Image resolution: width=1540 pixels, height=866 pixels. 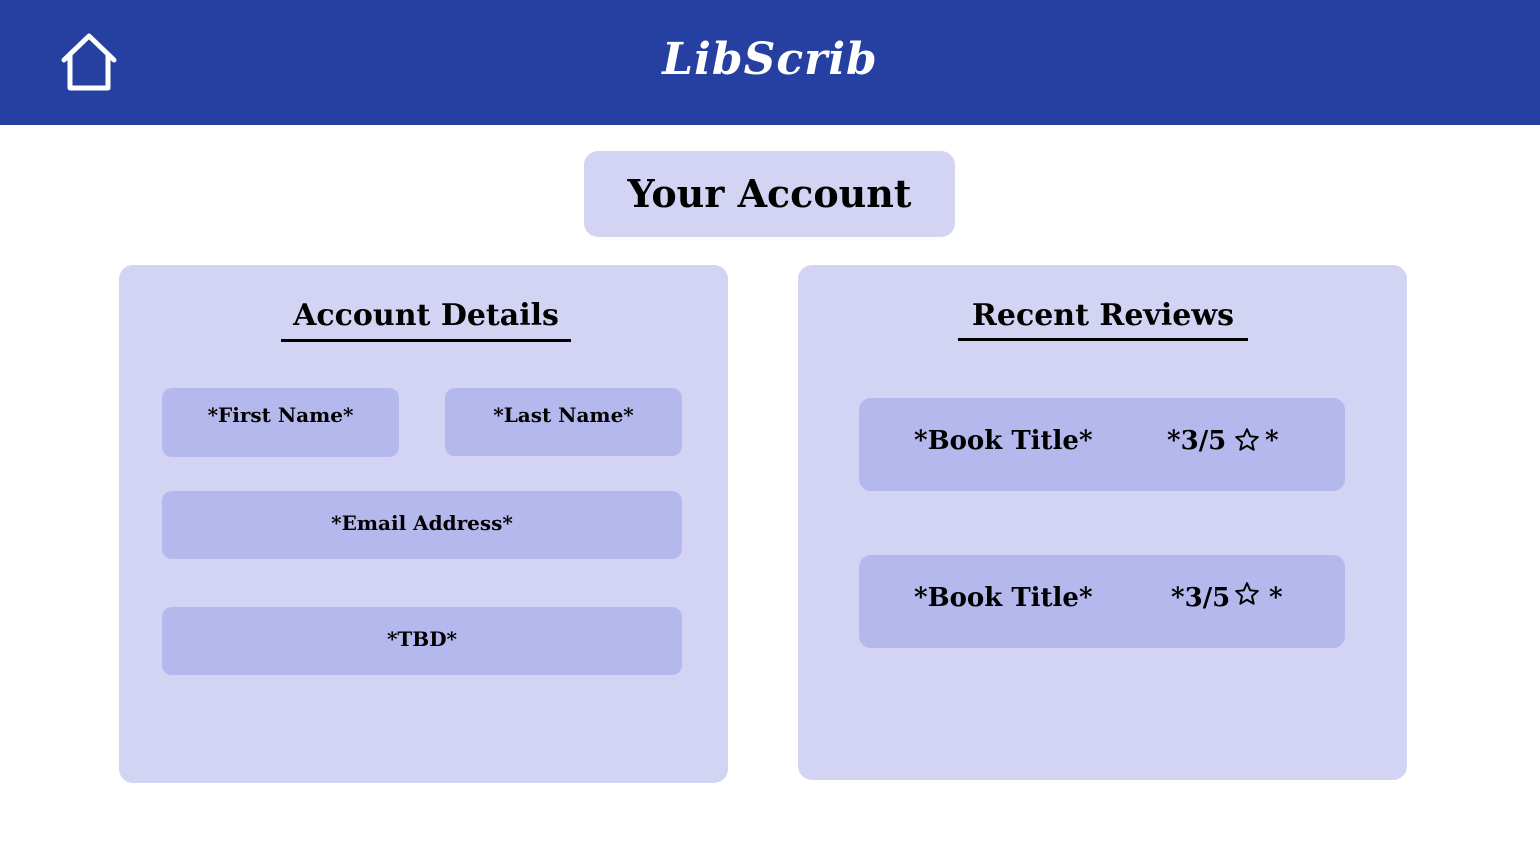 I want to click on top-header: LibScrib, so click(x=770, y=62).